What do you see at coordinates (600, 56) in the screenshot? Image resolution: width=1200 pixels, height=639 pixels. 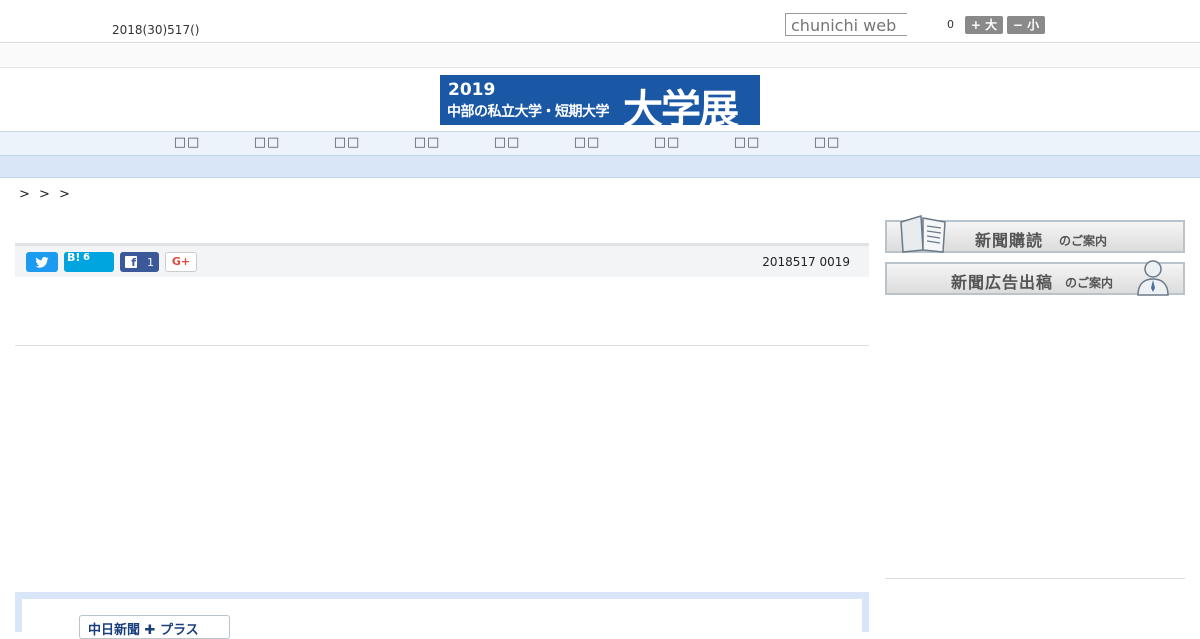 I see `sub-header-bar` at bounding box center [600, 56].